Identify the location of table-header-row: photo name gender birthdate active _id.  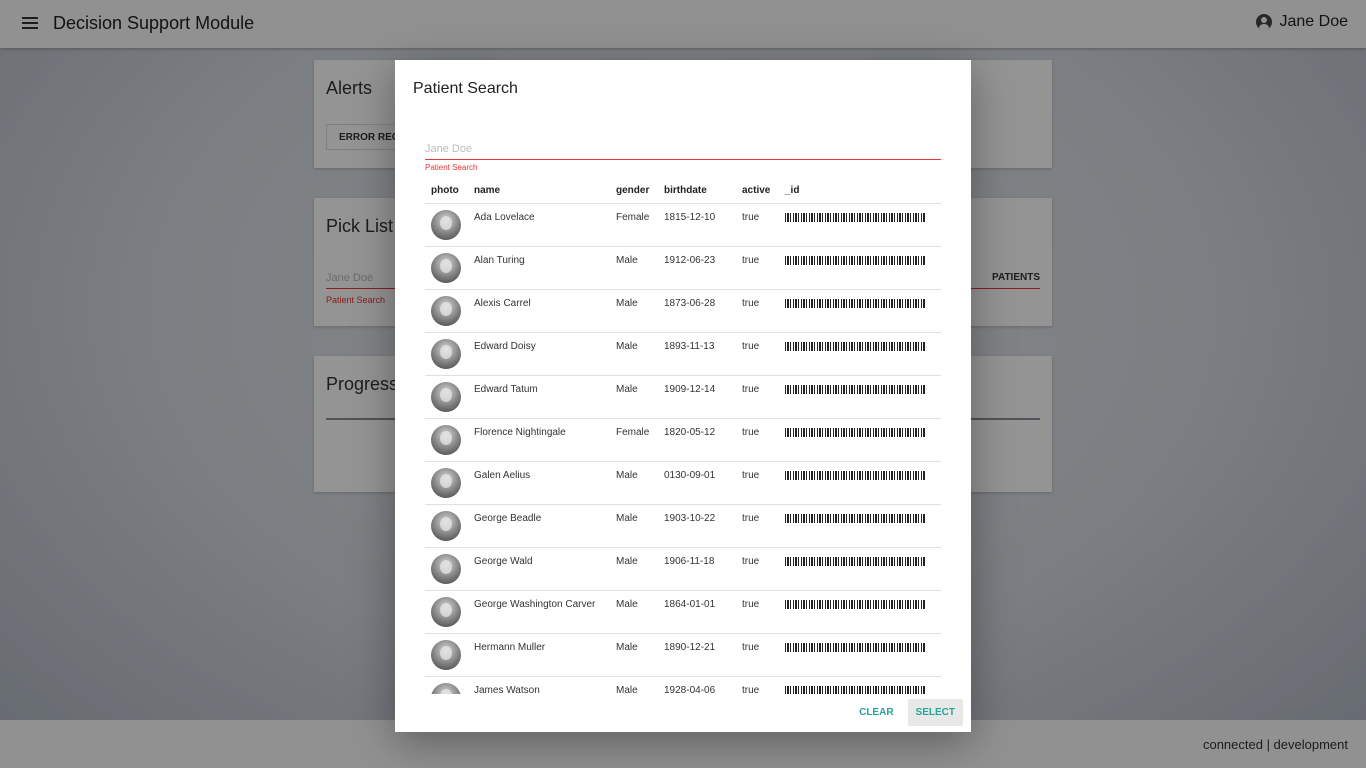
(683, 191).